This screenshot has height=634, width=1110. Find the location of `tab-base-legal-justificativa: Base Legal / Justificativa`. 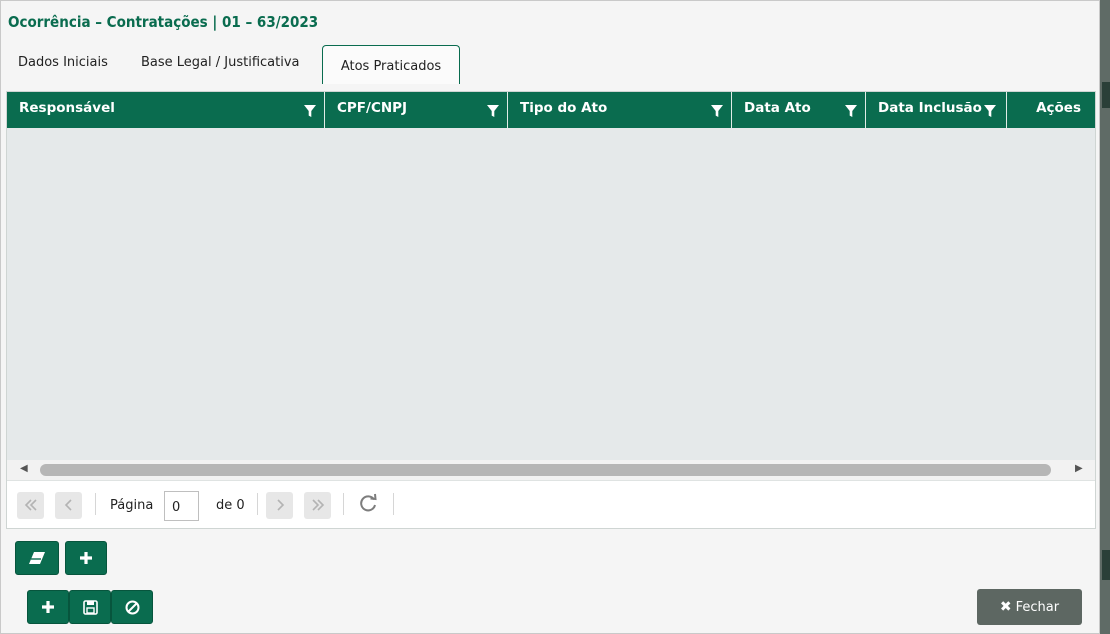

tab-base-legal-justificativa: Base Legal / Justificativa is located at coordinates (220, 64).